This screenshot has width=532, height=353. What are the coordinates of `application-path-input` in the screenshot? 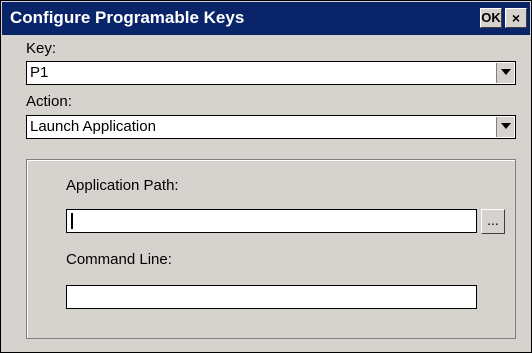 It's located at (271, 221).